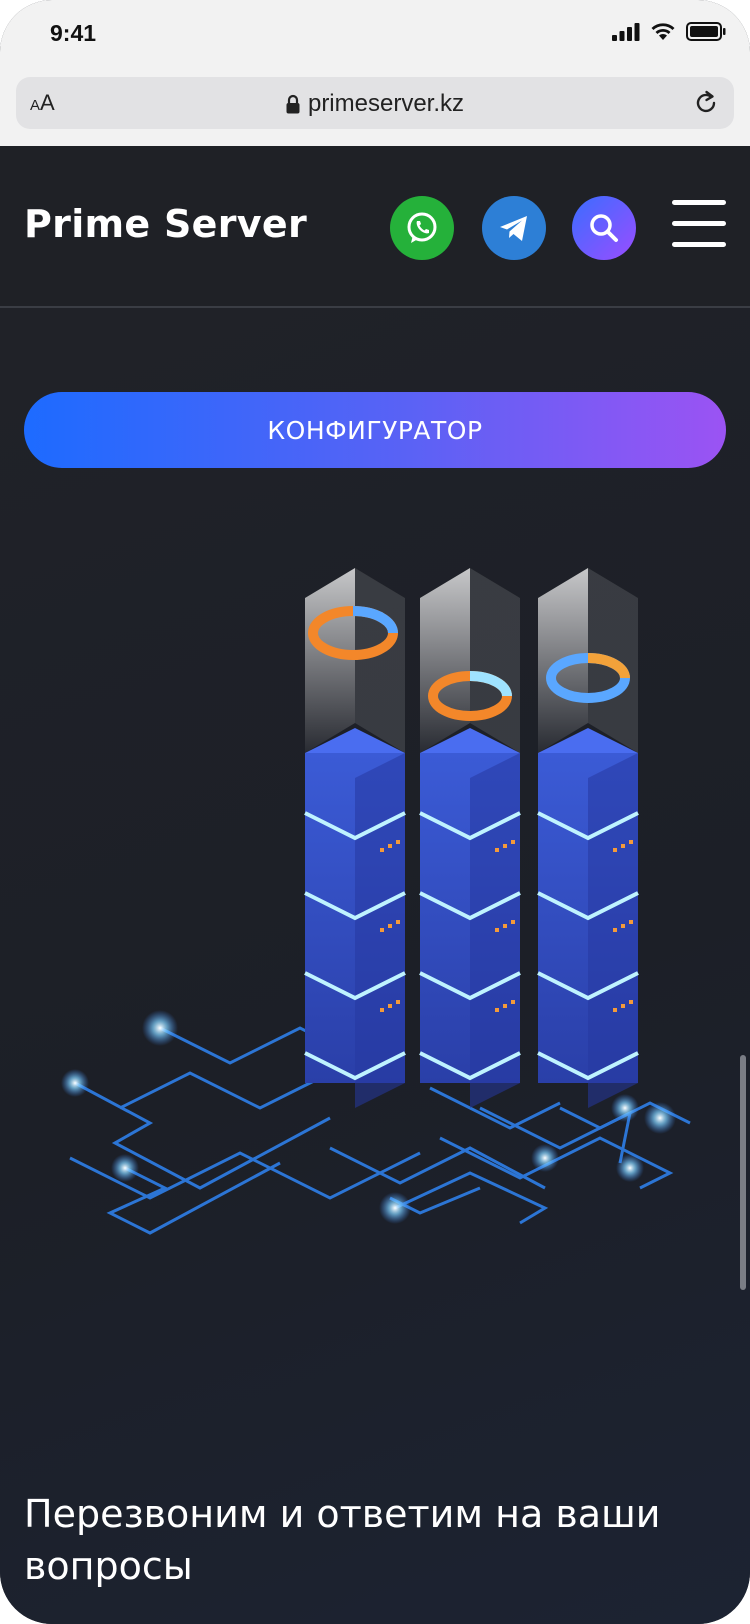  What do you see at coordinates (73, 33) in the screenshot?
I see `status-time: 9:41` at bounding box center [73, 33].